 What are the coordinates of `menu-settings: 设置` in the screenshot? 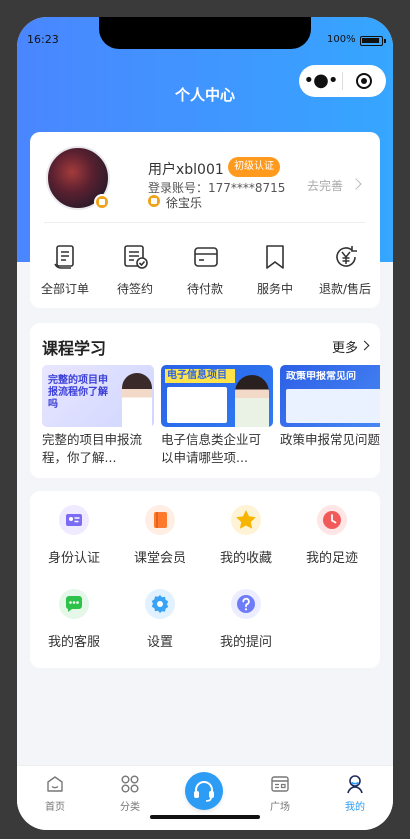 It's located at (160, 619).